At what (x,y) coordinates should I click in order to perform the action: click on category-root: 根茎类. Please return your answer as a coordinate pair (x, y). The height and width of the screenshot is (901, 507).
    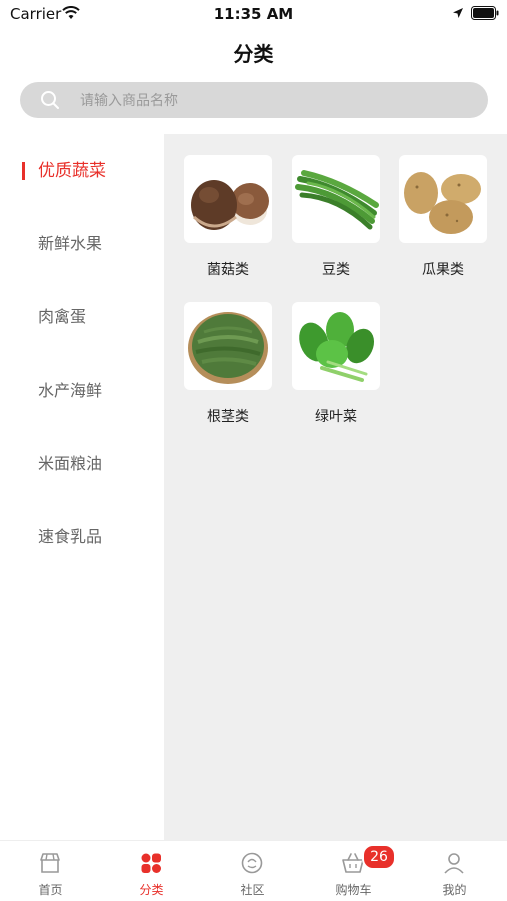
    Looking at the image, I should click on (228, 364).